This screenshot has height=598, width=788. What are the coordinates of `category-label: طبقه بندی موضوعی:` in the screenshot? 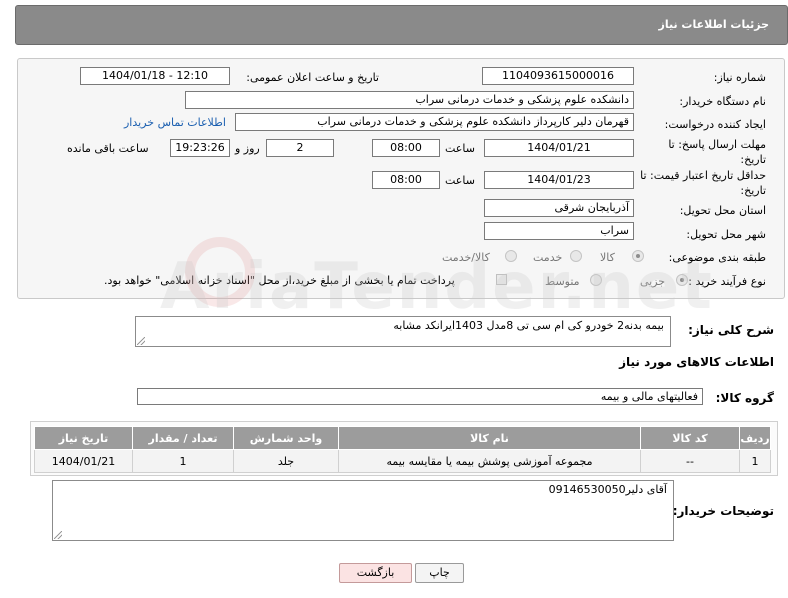 It's located at (717, 257).